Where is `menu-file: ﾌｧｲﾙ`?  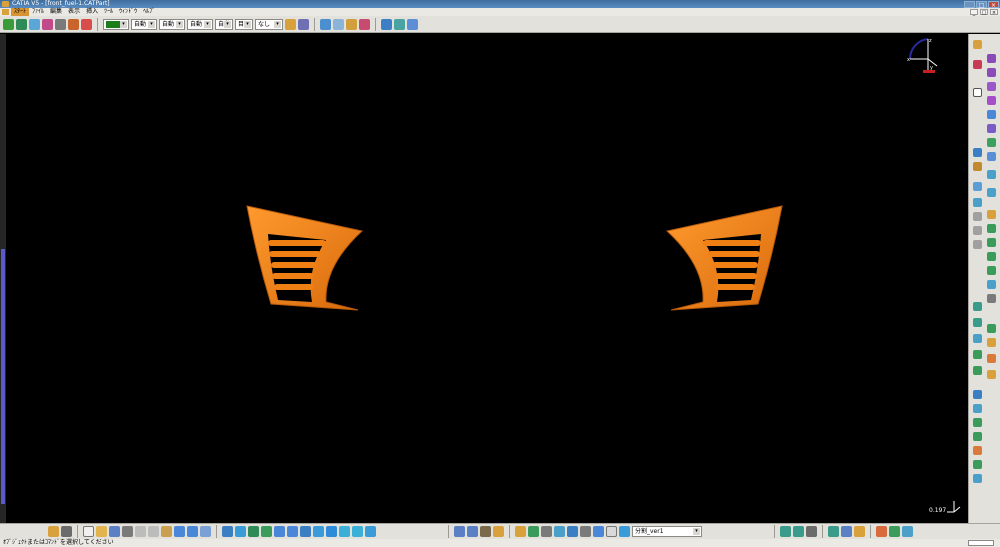
menu-file: ﾌｧｲﾙ is located at coordinates (38, 12).